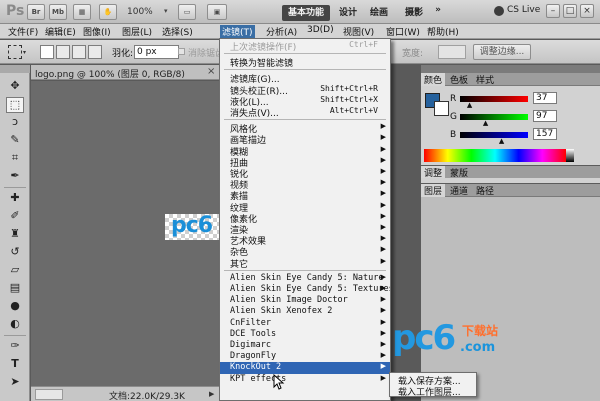 This screenshot has height=401, width=600. What do you see at coordinates (15, 383) in the screenshot?
I see `path-selection-tool-icon: ➤` at bounding box center [15, 383].